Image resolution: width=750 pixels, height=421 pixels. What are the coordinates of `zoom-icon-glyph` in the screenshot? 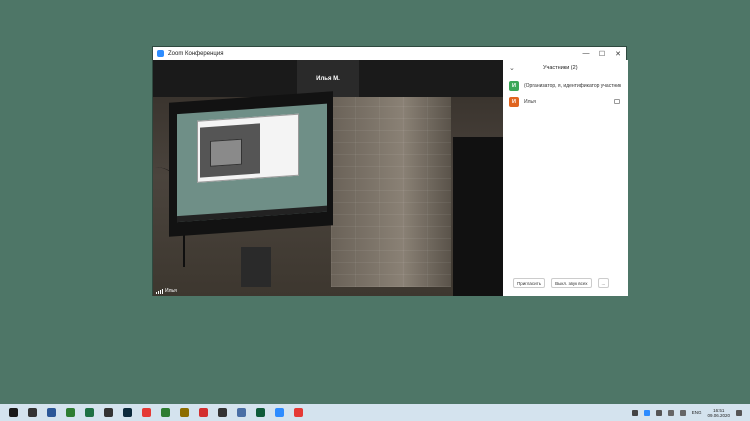 It's located at (279, 412).